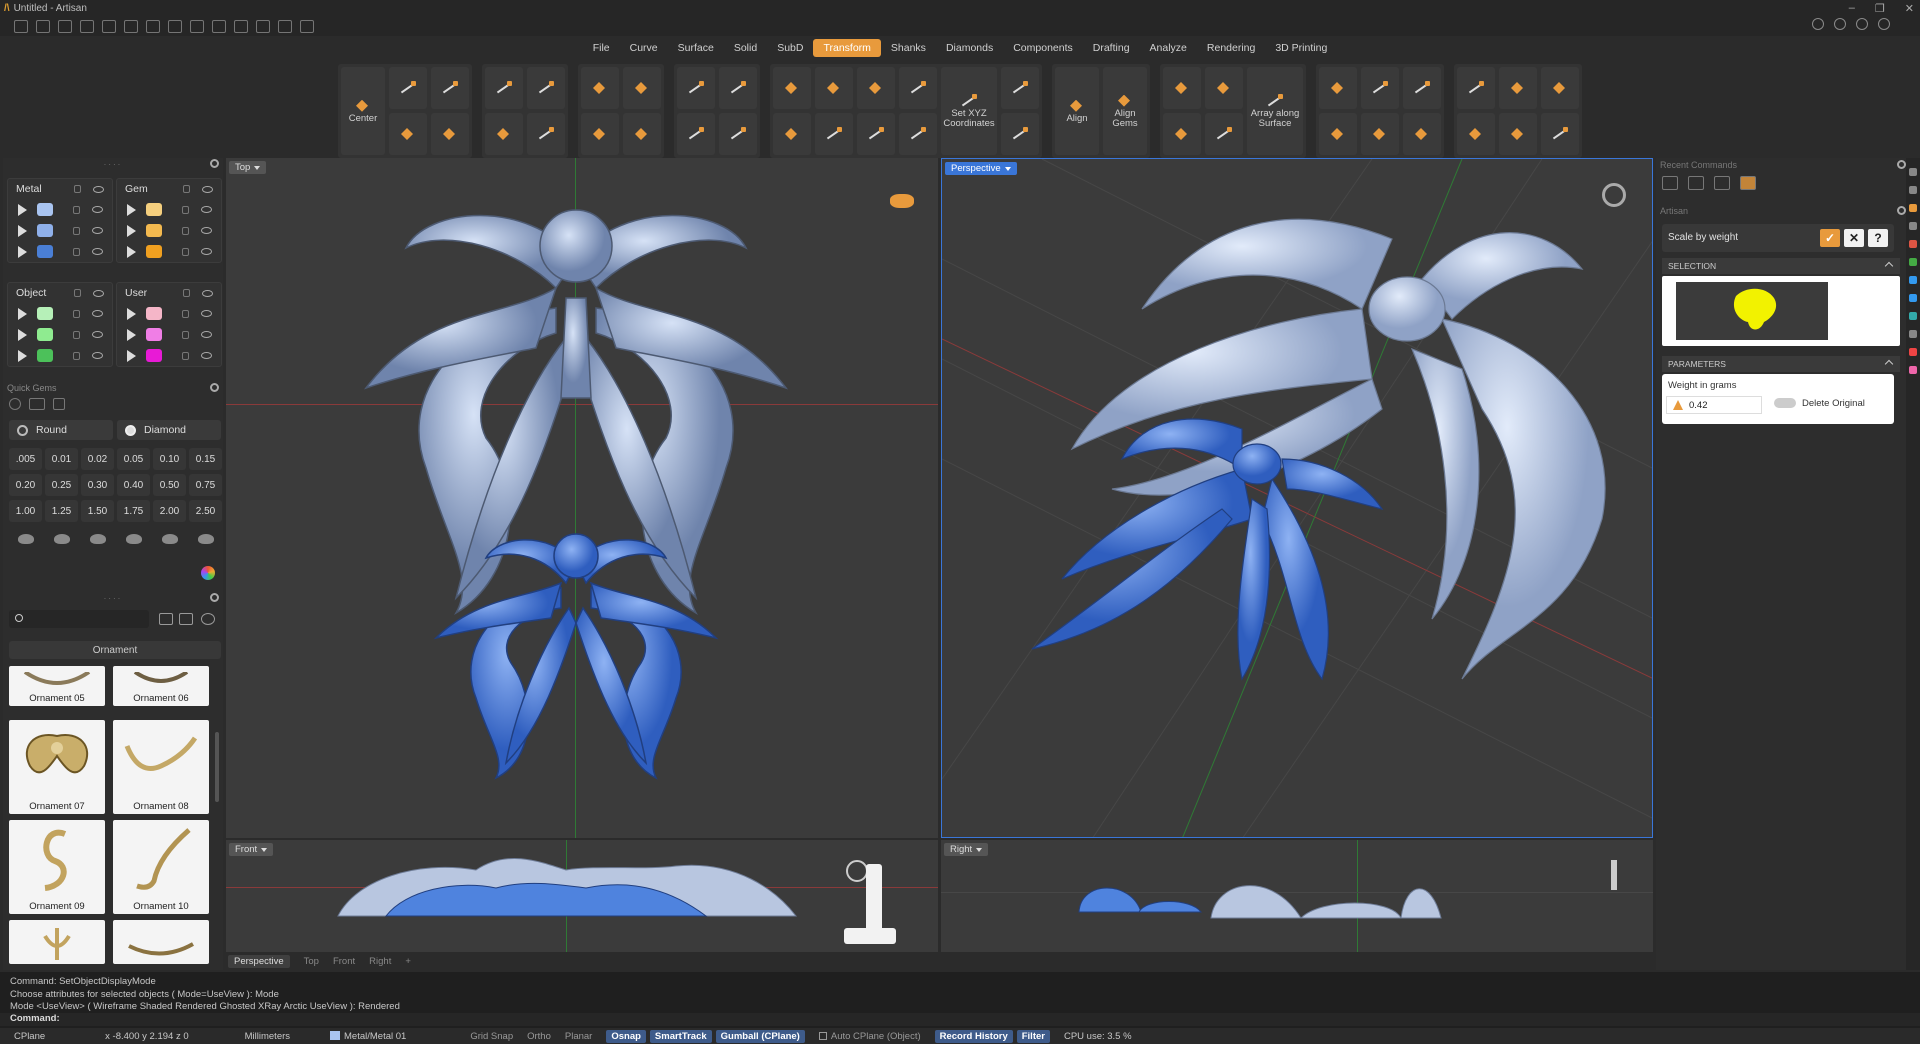 The width and height of the screenshot is (1920, 1044). I want to click on navigation-toolbar, so click(870, 936).